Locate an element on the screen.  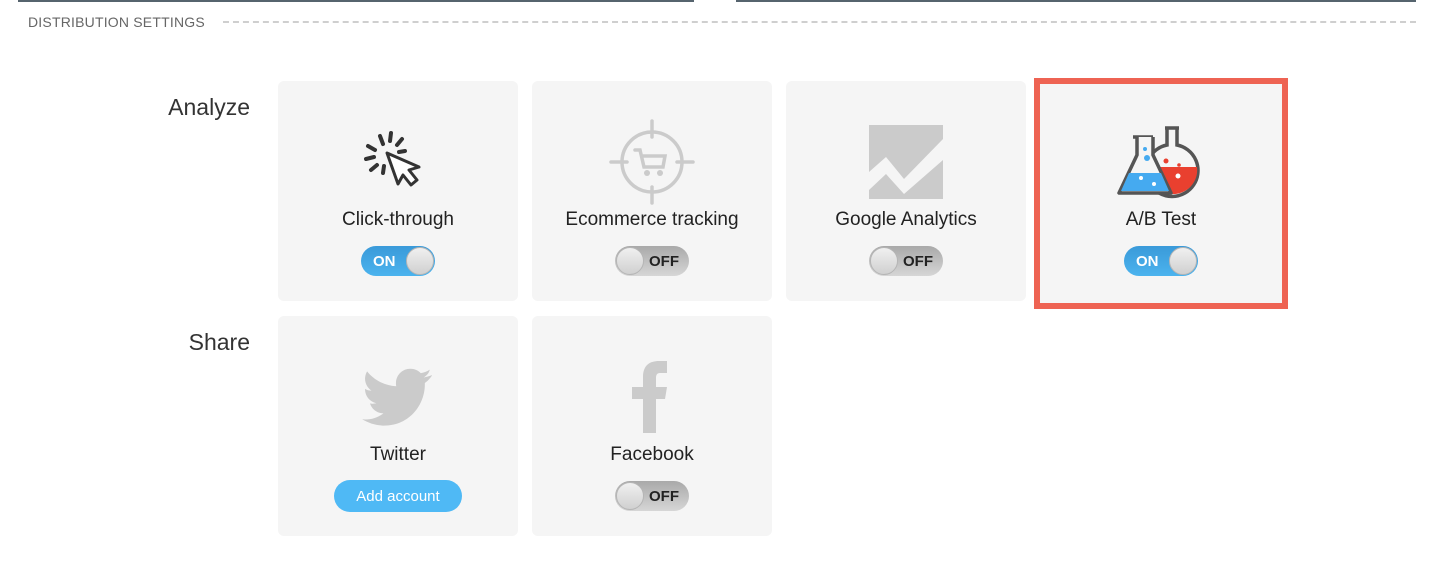
ecommerce-tracking-toggle: OFF is located at coordinates (652, 261).